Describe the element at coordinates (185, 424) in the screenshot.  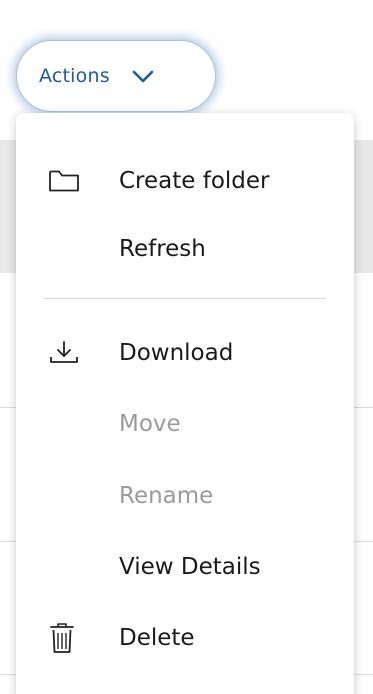
I see `menu-item-move: Move` at that location.